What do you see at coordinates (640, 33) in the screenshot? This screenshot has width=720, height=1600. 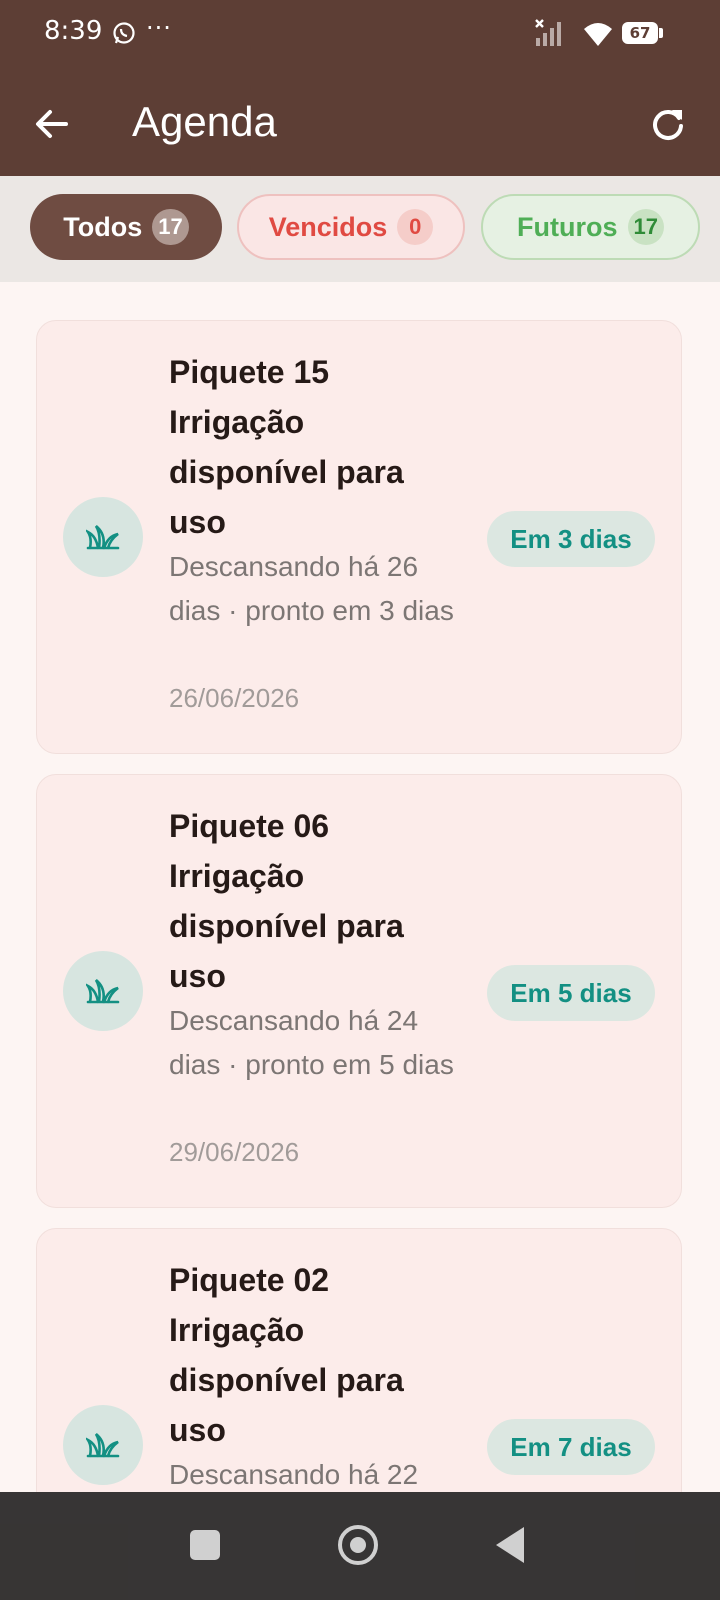 I see `battery-level: 67` at bounding box center [640, 33].